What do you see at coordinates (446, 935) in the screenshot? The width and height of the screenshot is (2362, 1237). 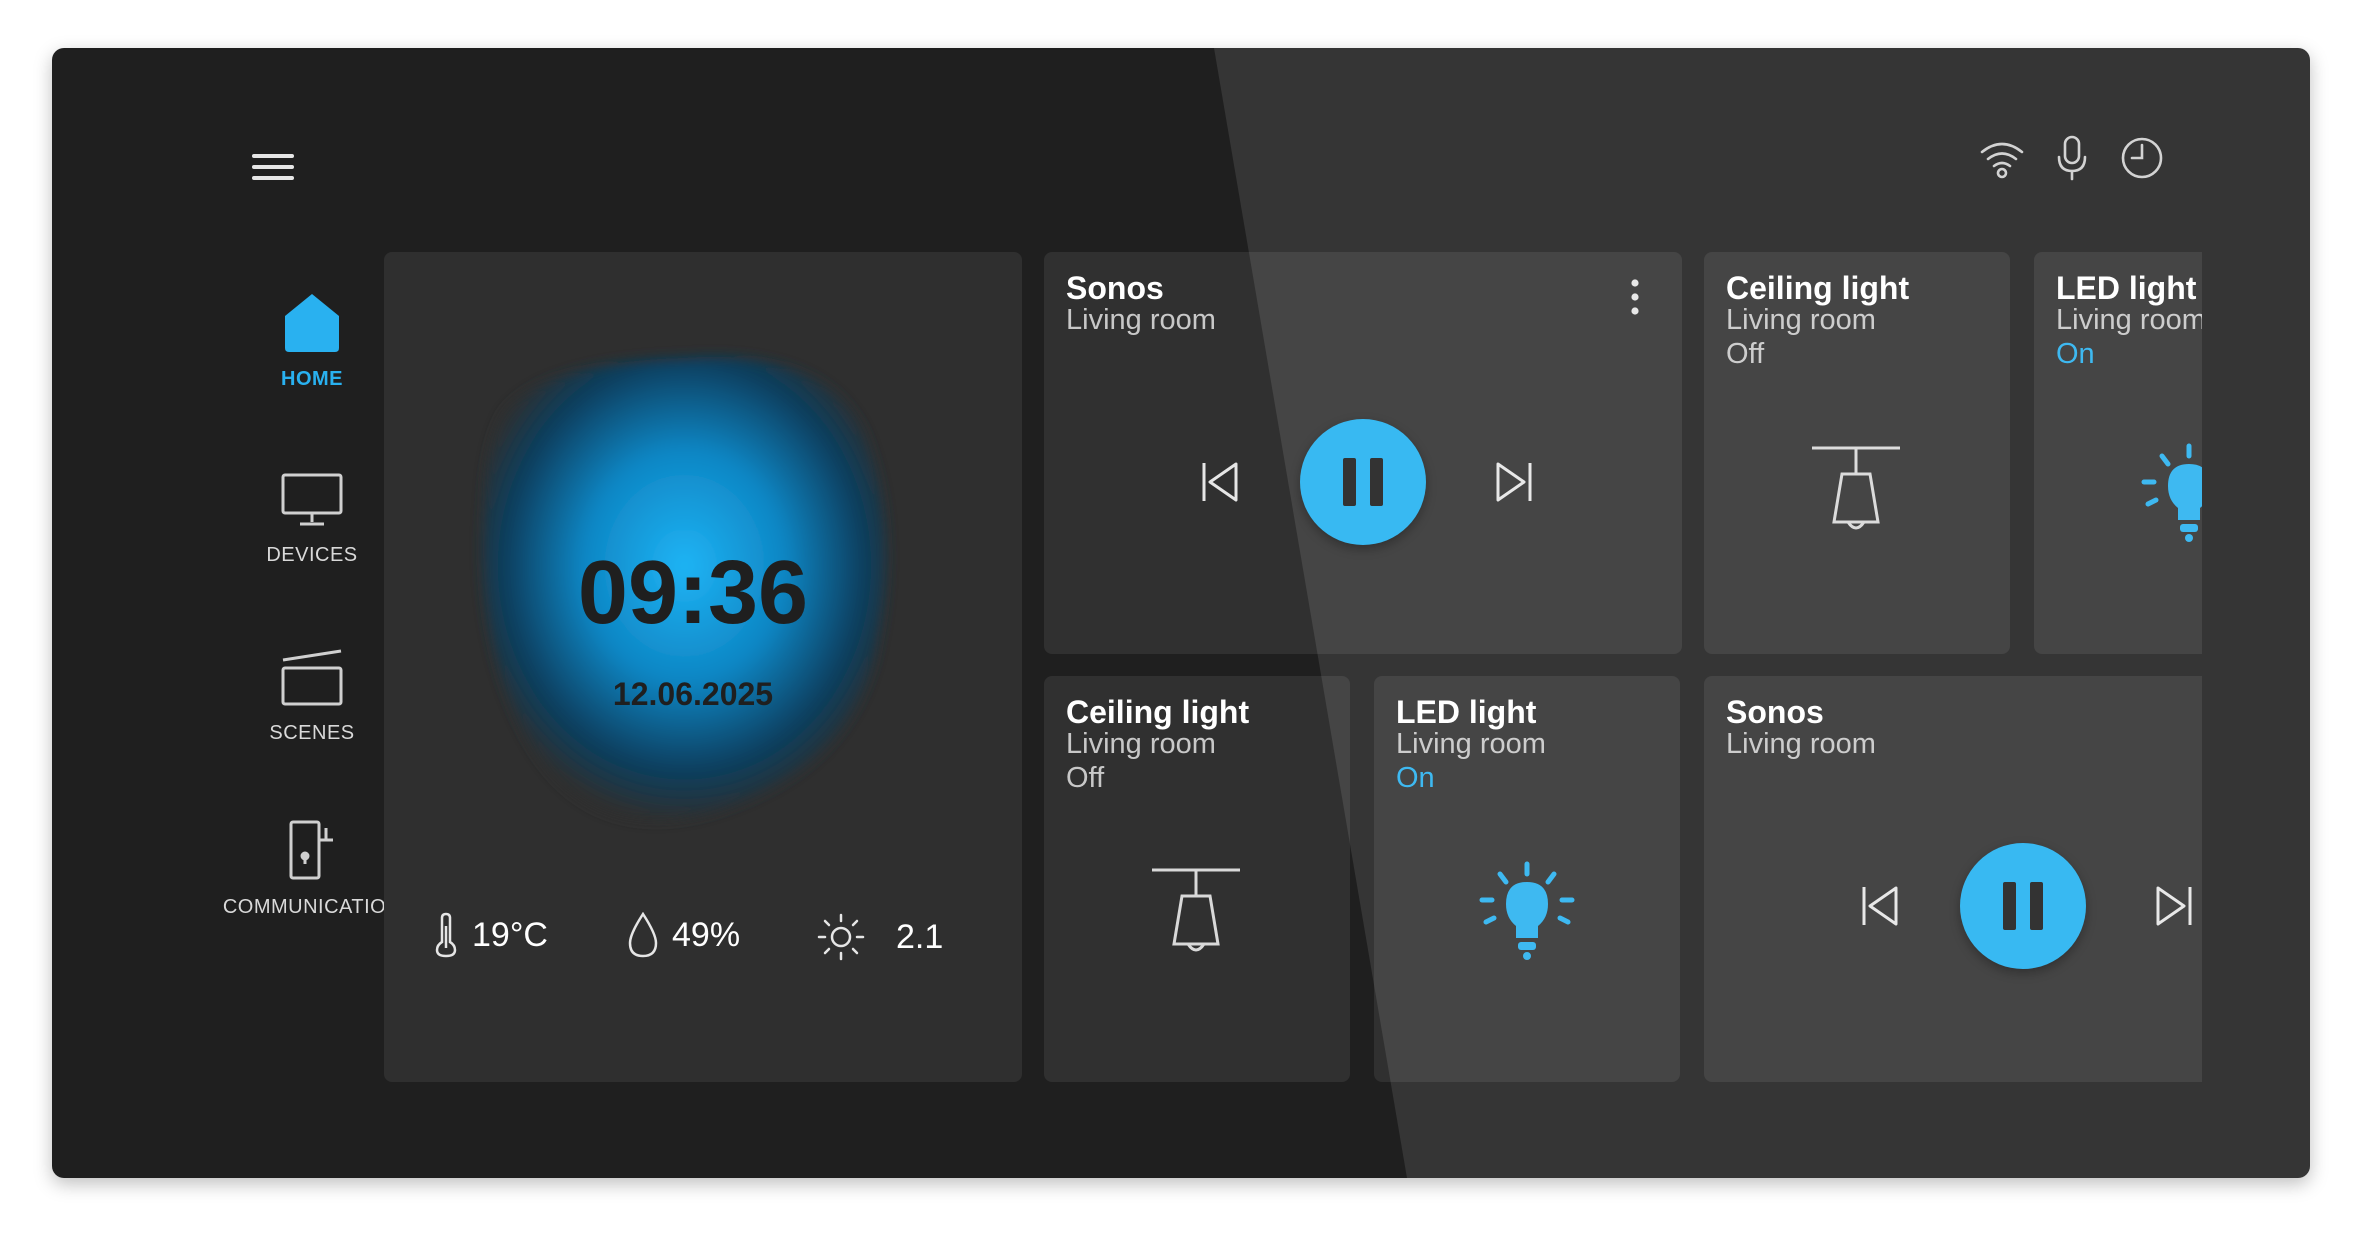 I see `thermometer-icon` at bounding box center [446, 935].